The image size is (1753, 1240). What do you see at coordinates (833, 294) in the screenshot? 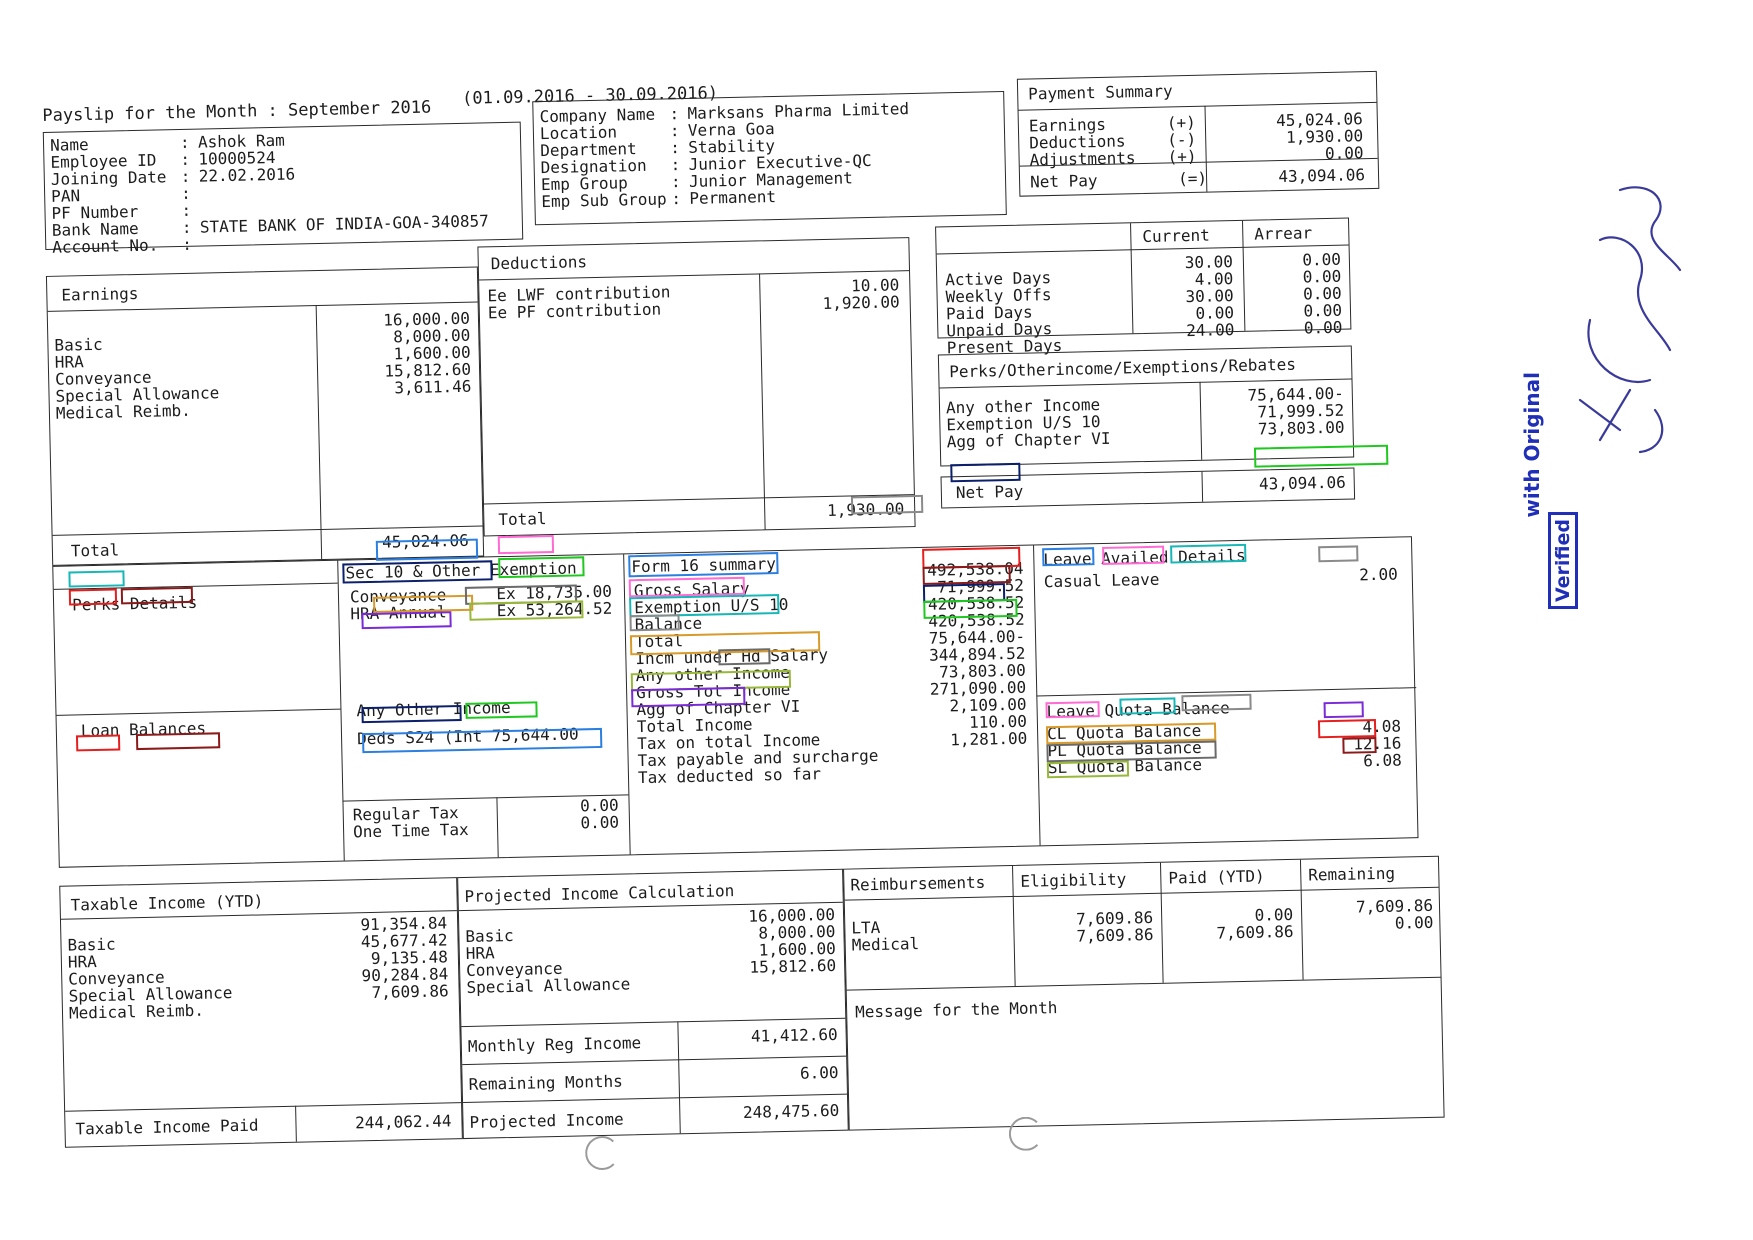
I see `deductions-values: 10.00 1,920.00` at bounding box center [833, 294].